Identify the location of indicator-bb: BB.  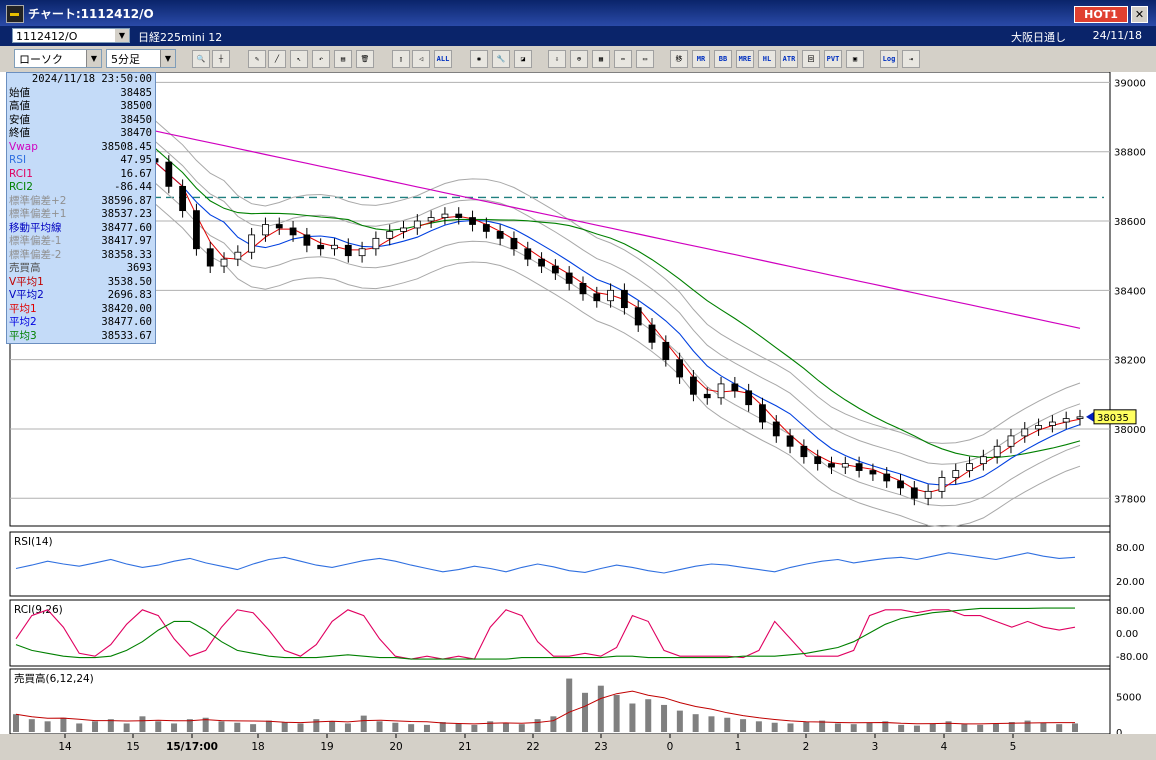
(723, 59).